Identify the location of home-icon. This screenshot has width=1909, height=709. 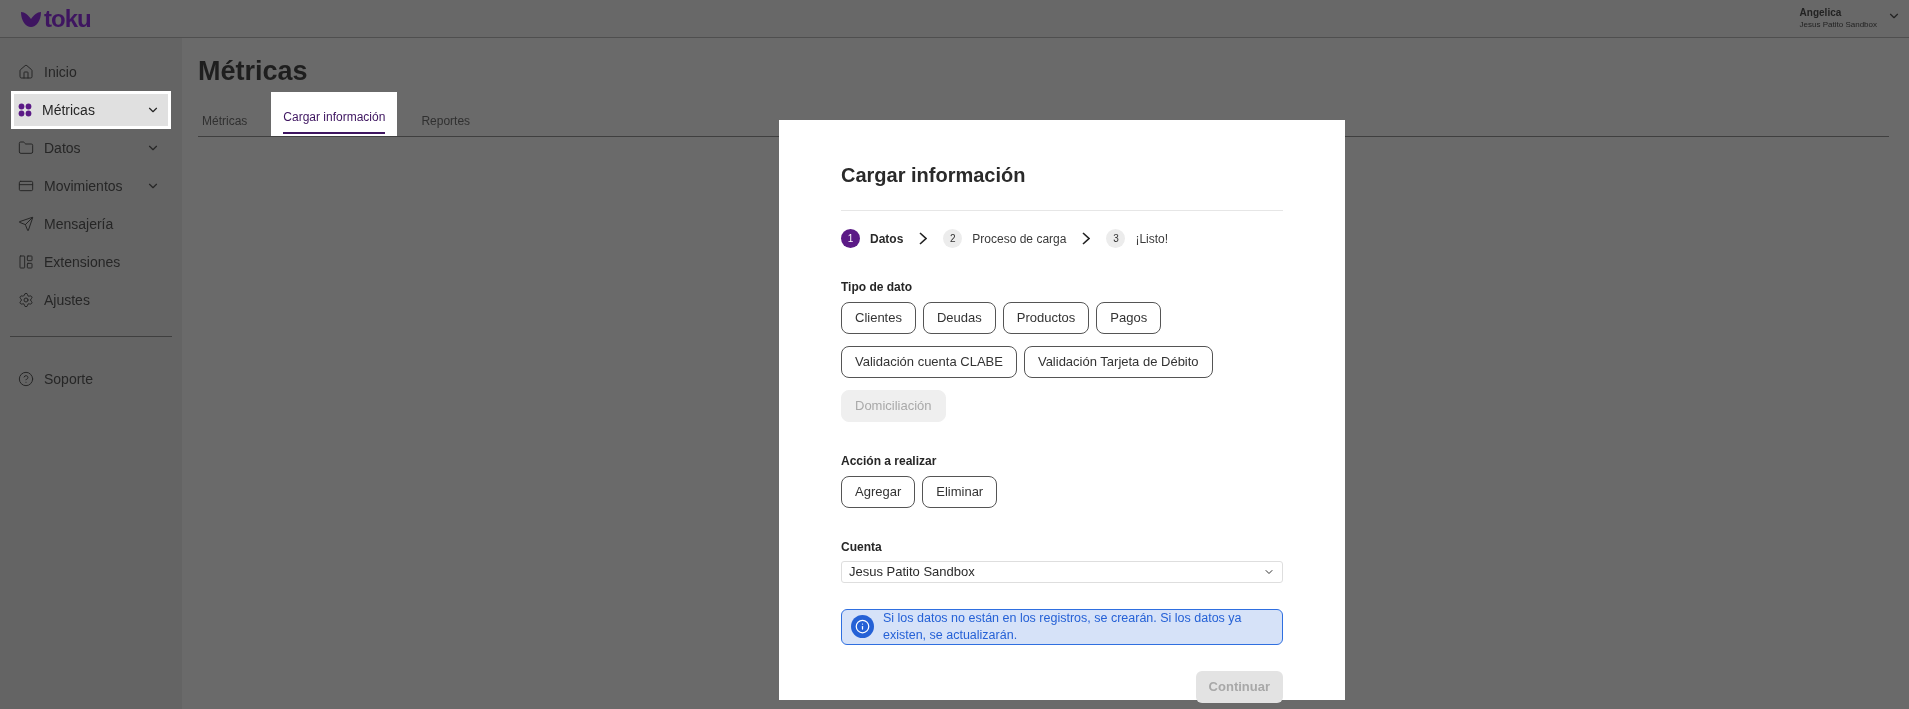
(26, 72).